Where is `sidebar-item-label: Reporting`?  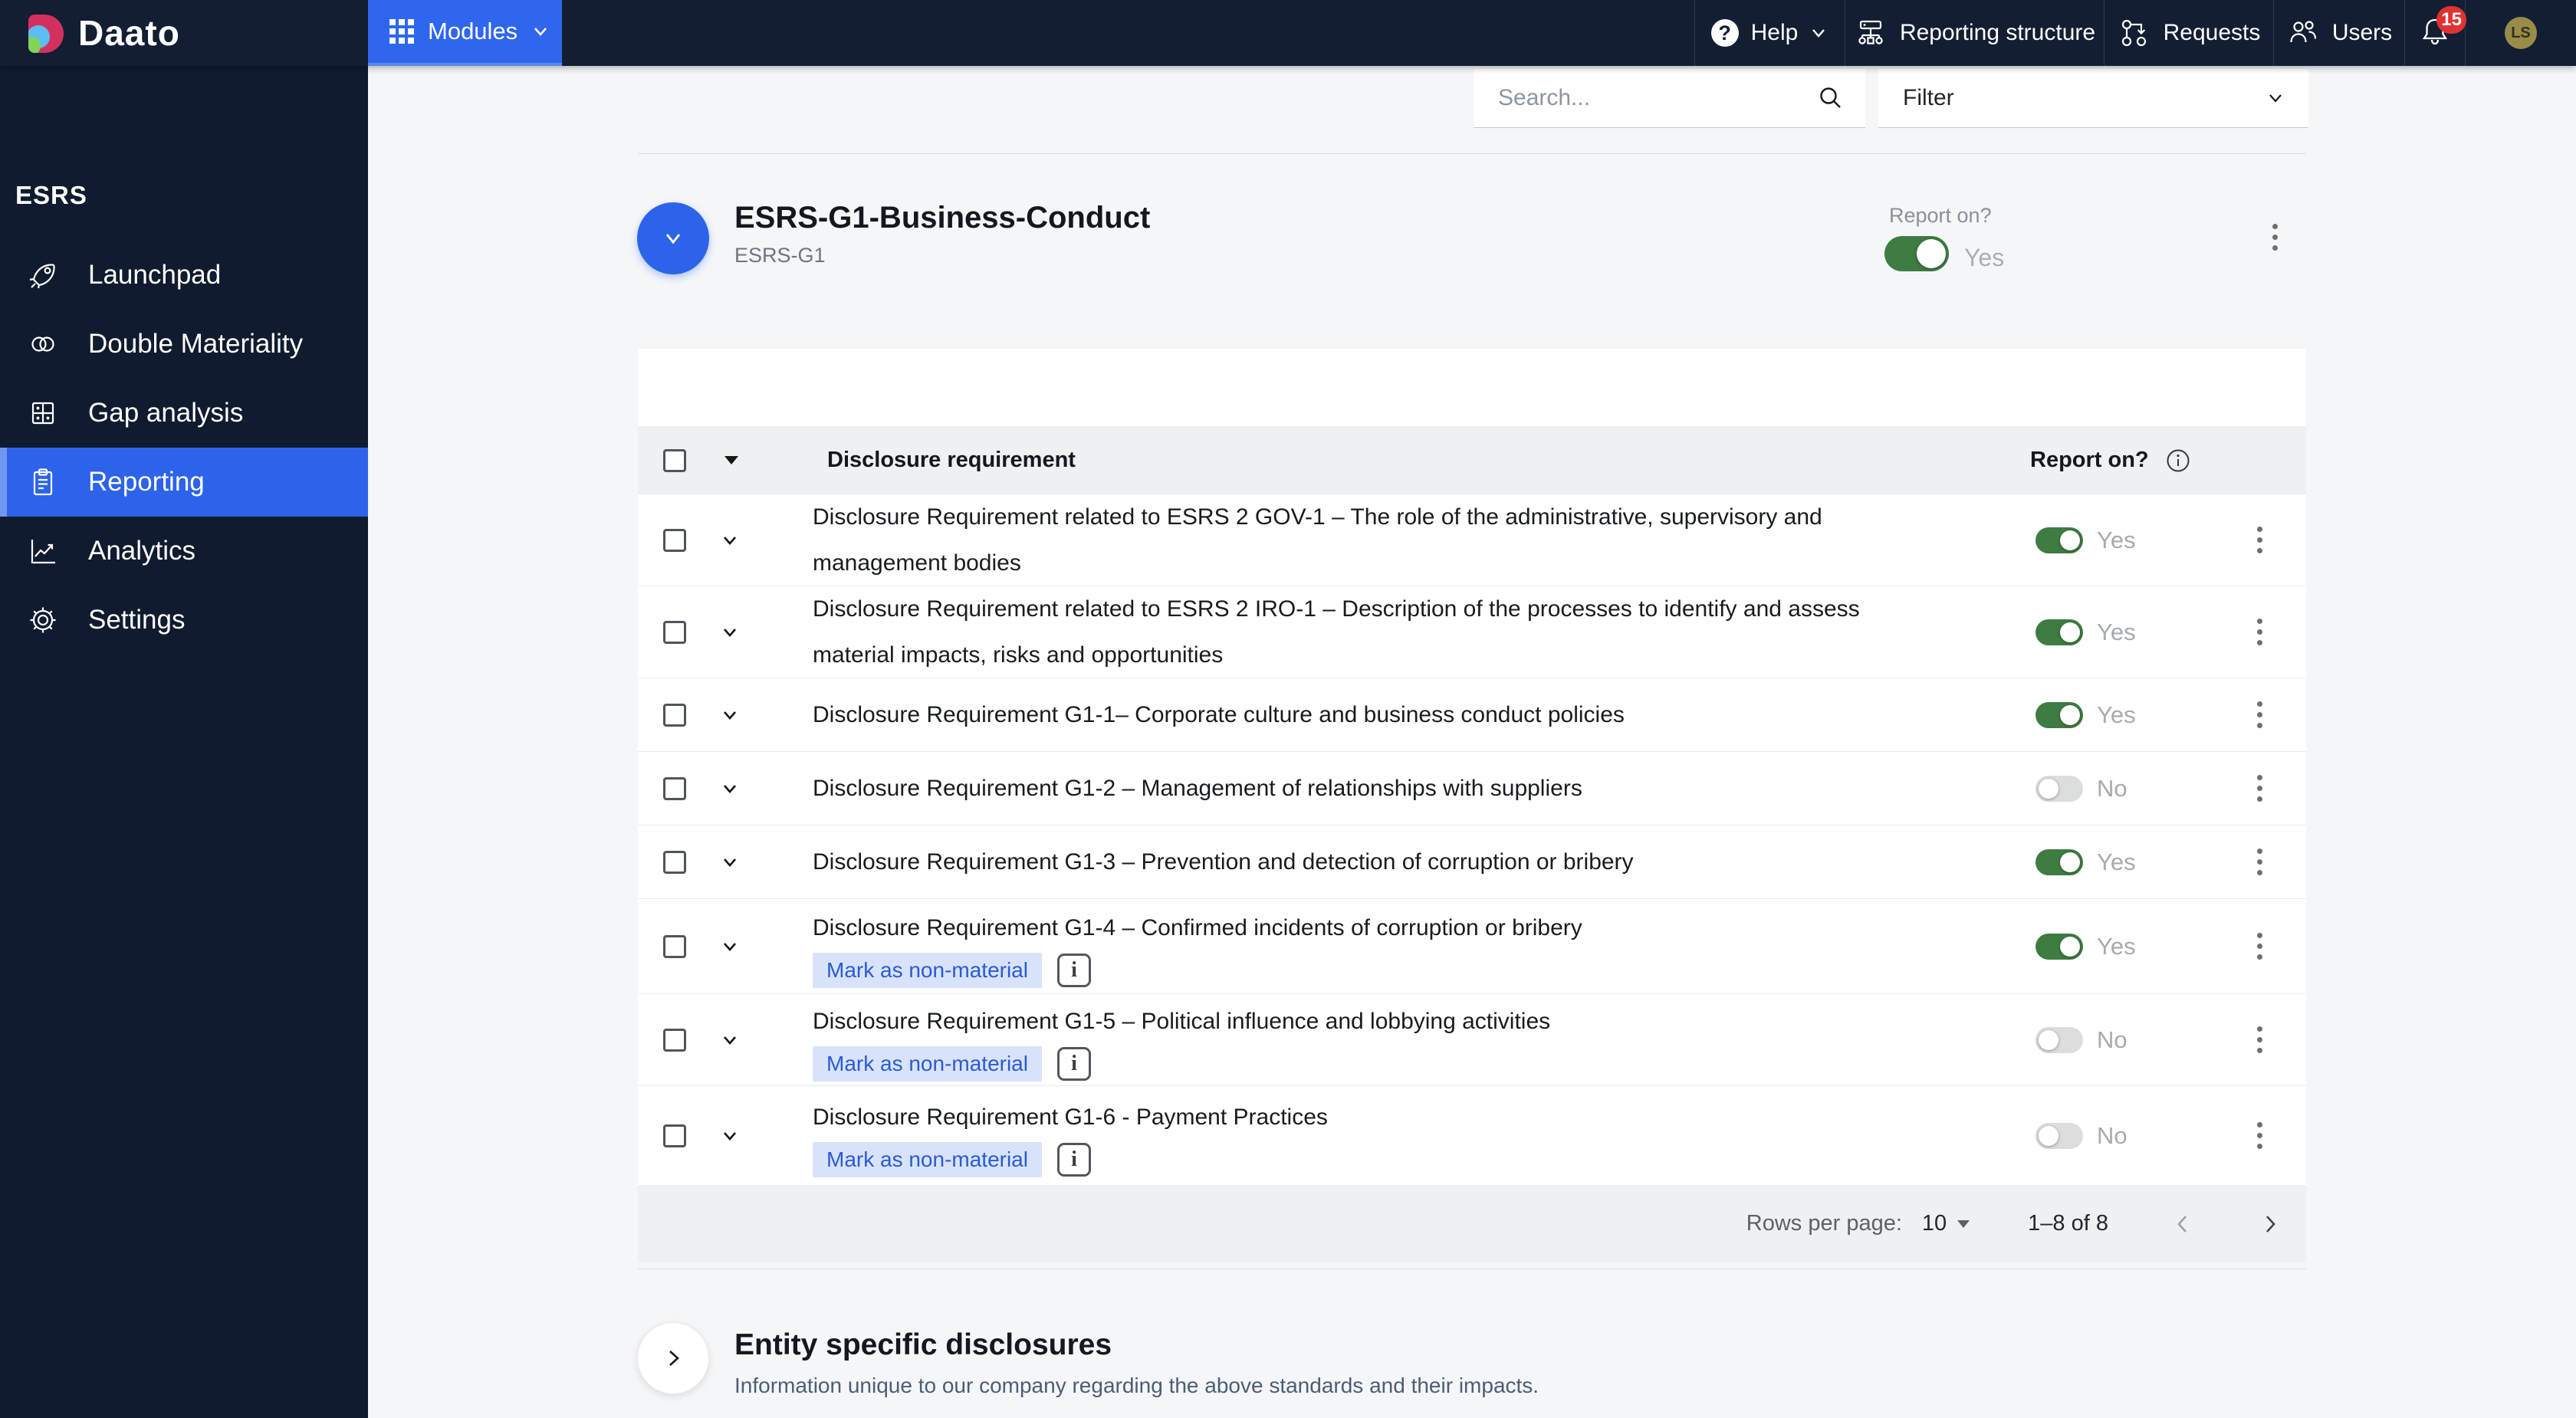 sidebar-item-label: Reporting is located at coordinates (146, 482).